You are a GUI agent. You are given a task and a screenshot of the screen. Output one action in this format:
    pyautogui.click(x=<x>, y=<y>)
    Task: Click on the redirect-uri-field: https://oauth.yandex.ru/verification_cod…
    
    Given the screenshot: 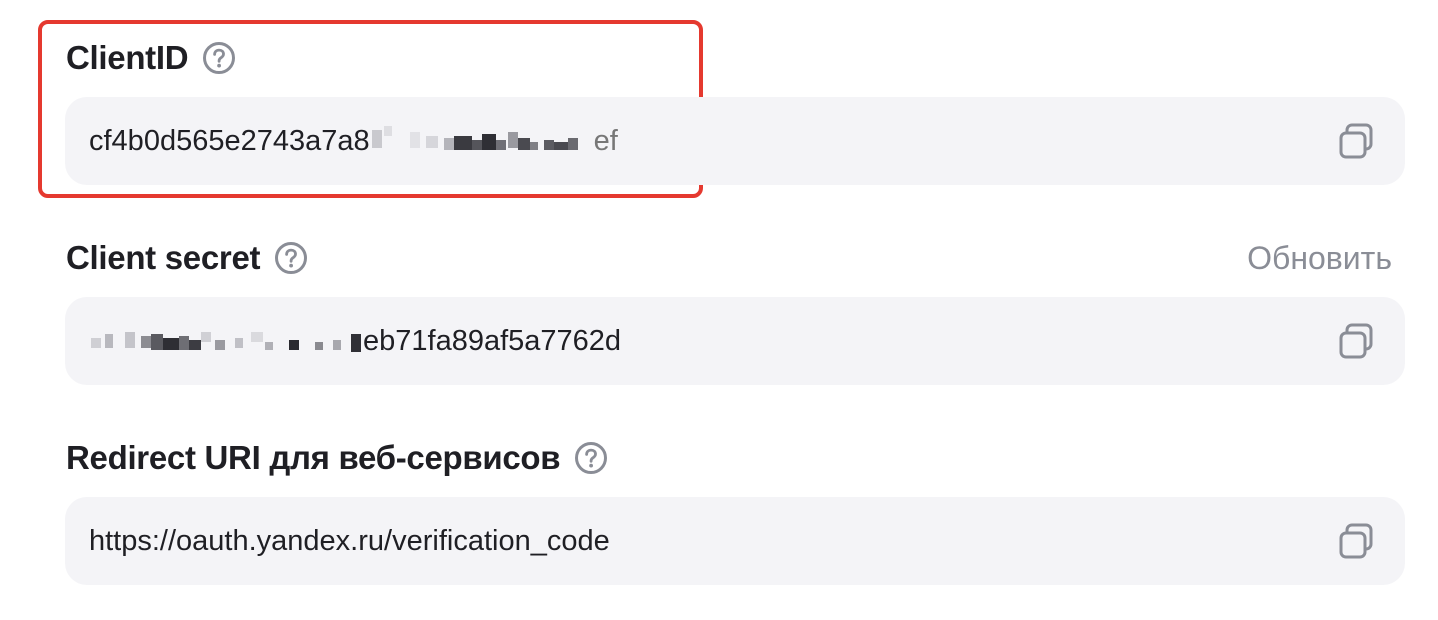 What is the action you would take?
    pyautogui.click(x=735, y=541)
    